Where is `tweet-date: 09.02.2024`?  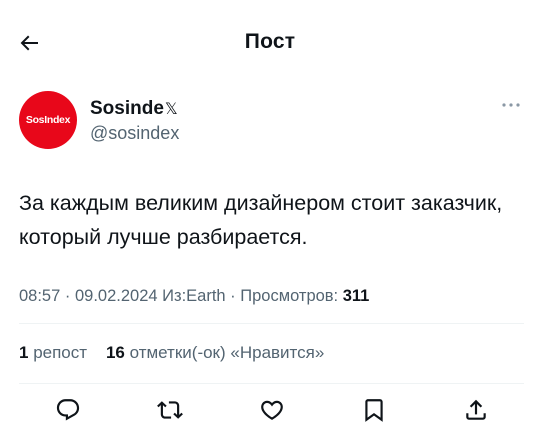
tweet-date: 09.02.2024 is located at coordinates (116, 296).